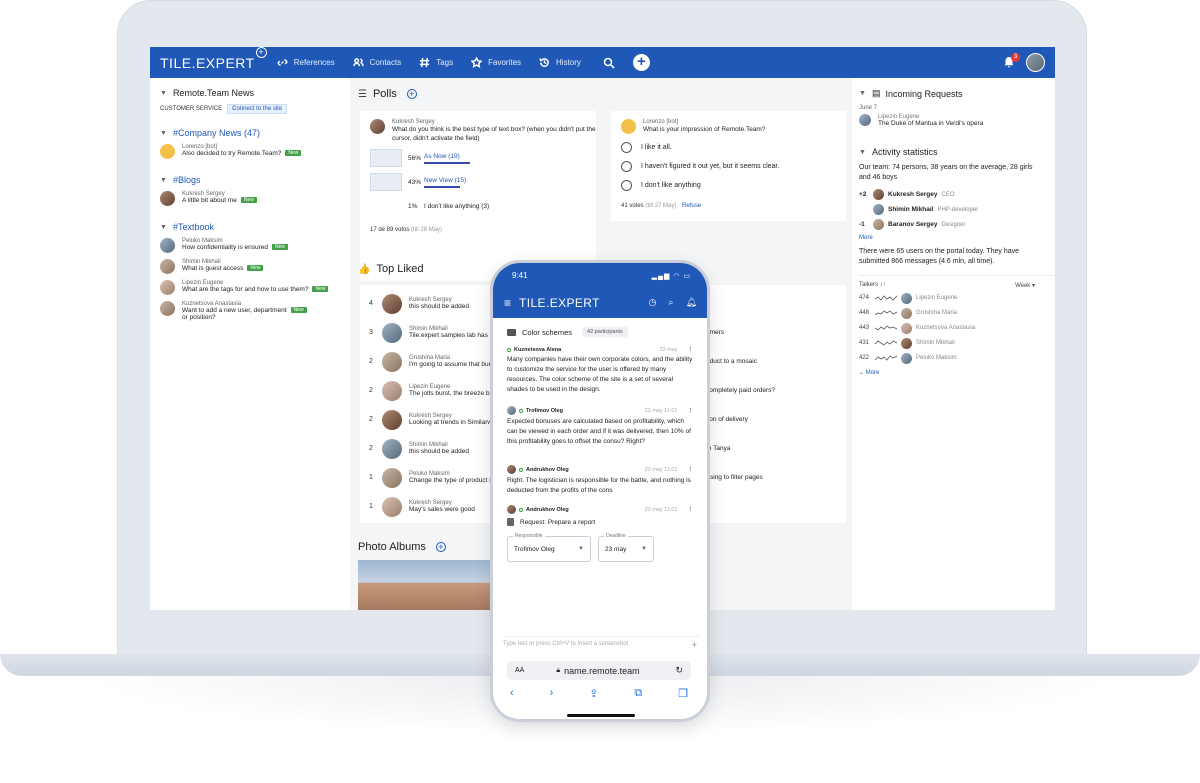  Describe the element at coordinates (223, 268) in the screenshot. I see `post-title: What is guest access New` at that location.